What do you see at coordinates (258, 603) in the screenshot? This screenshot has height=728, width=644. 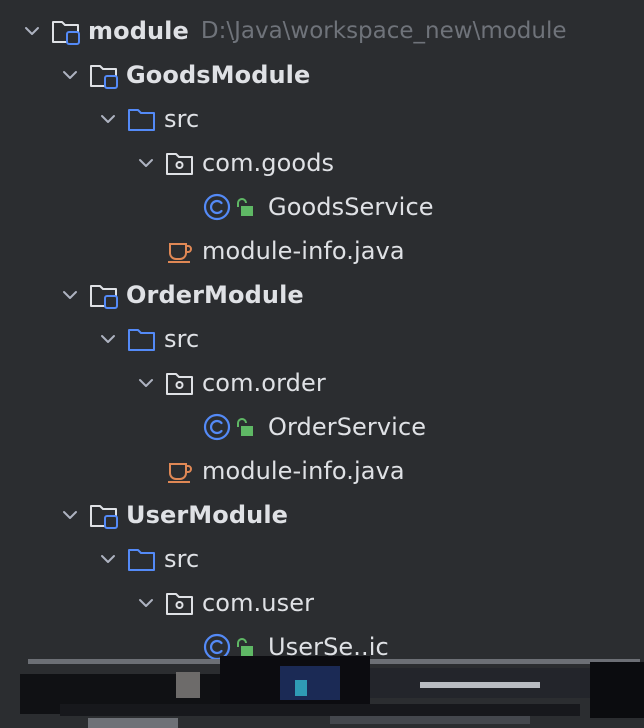 I see `package-label: com.user` at bounding box center [258, 603].